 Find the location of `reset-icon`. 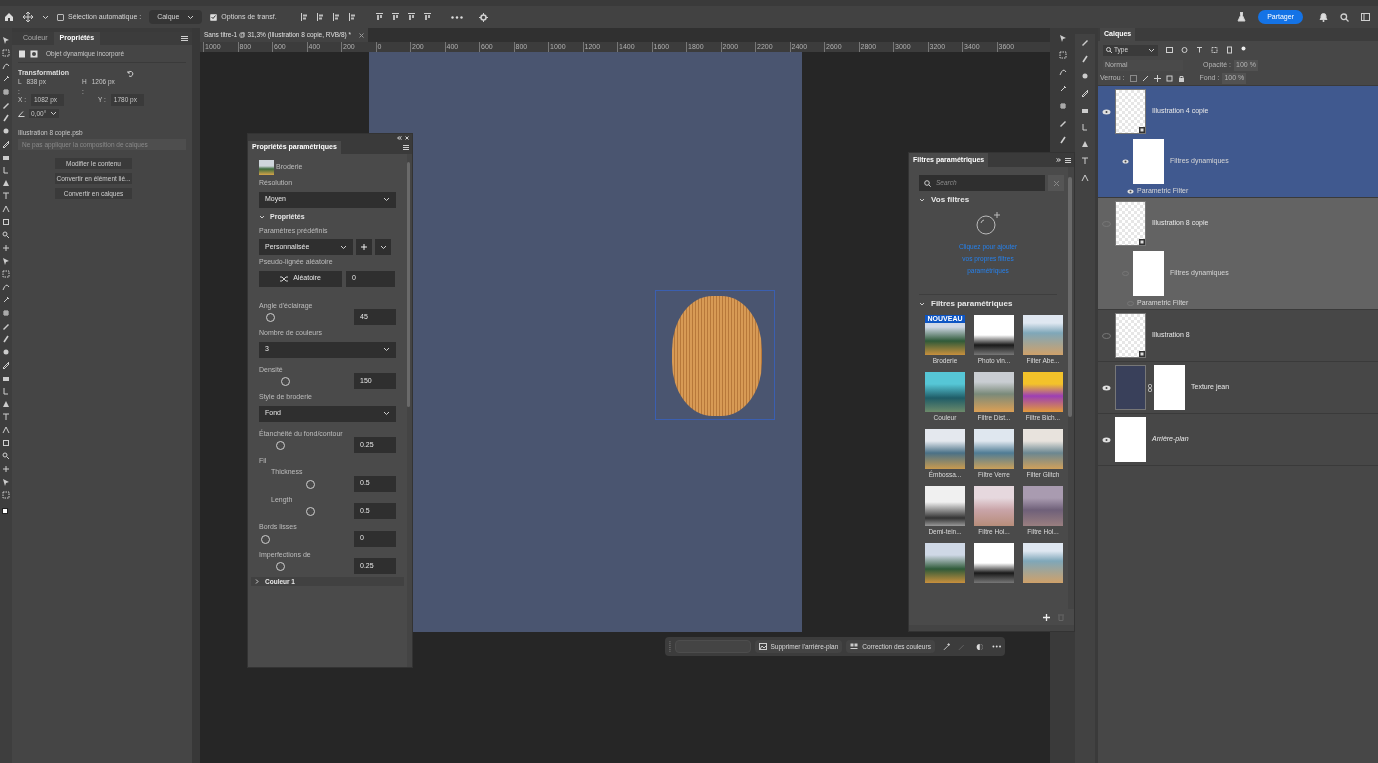

reset-icon is located at coordinates (130, 73).